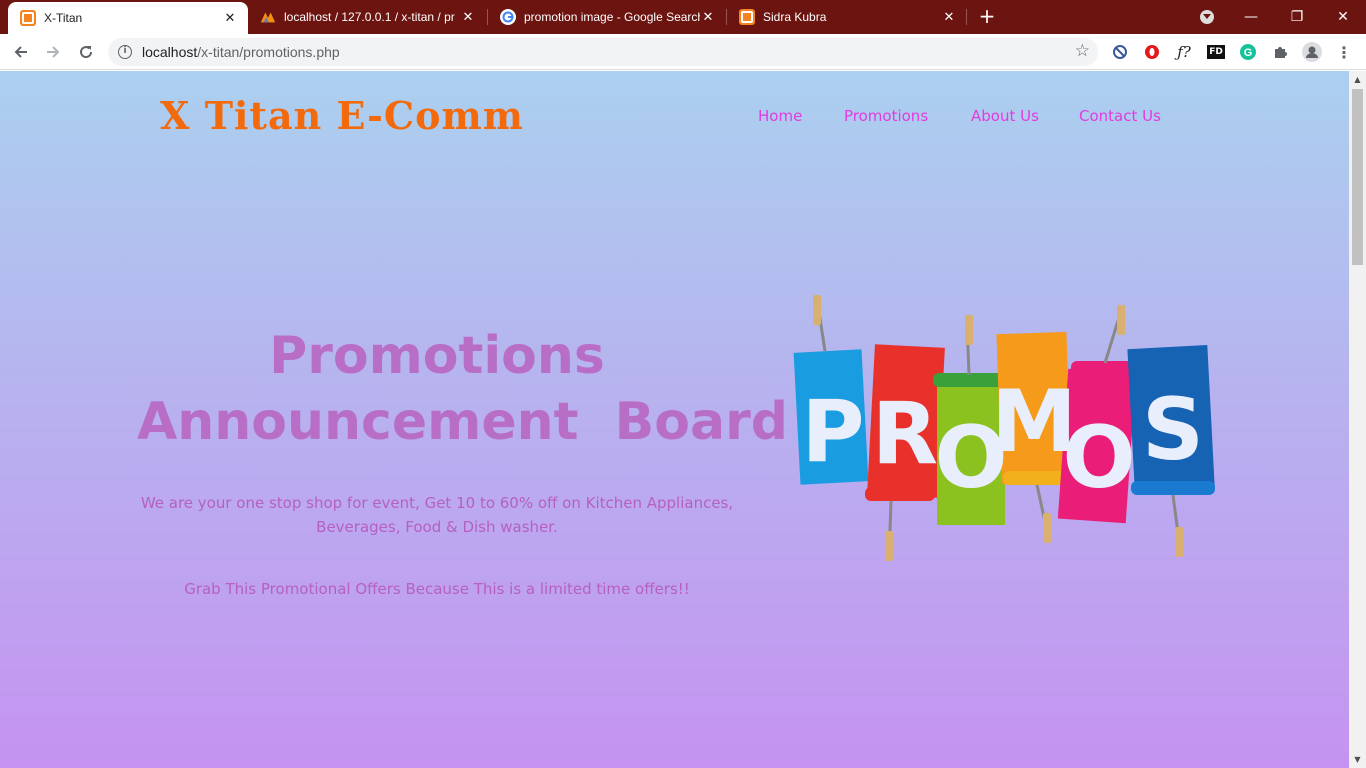 The width and height of the screenshot is (1366, 768). I want to click on reload-button, so click(86, 52).